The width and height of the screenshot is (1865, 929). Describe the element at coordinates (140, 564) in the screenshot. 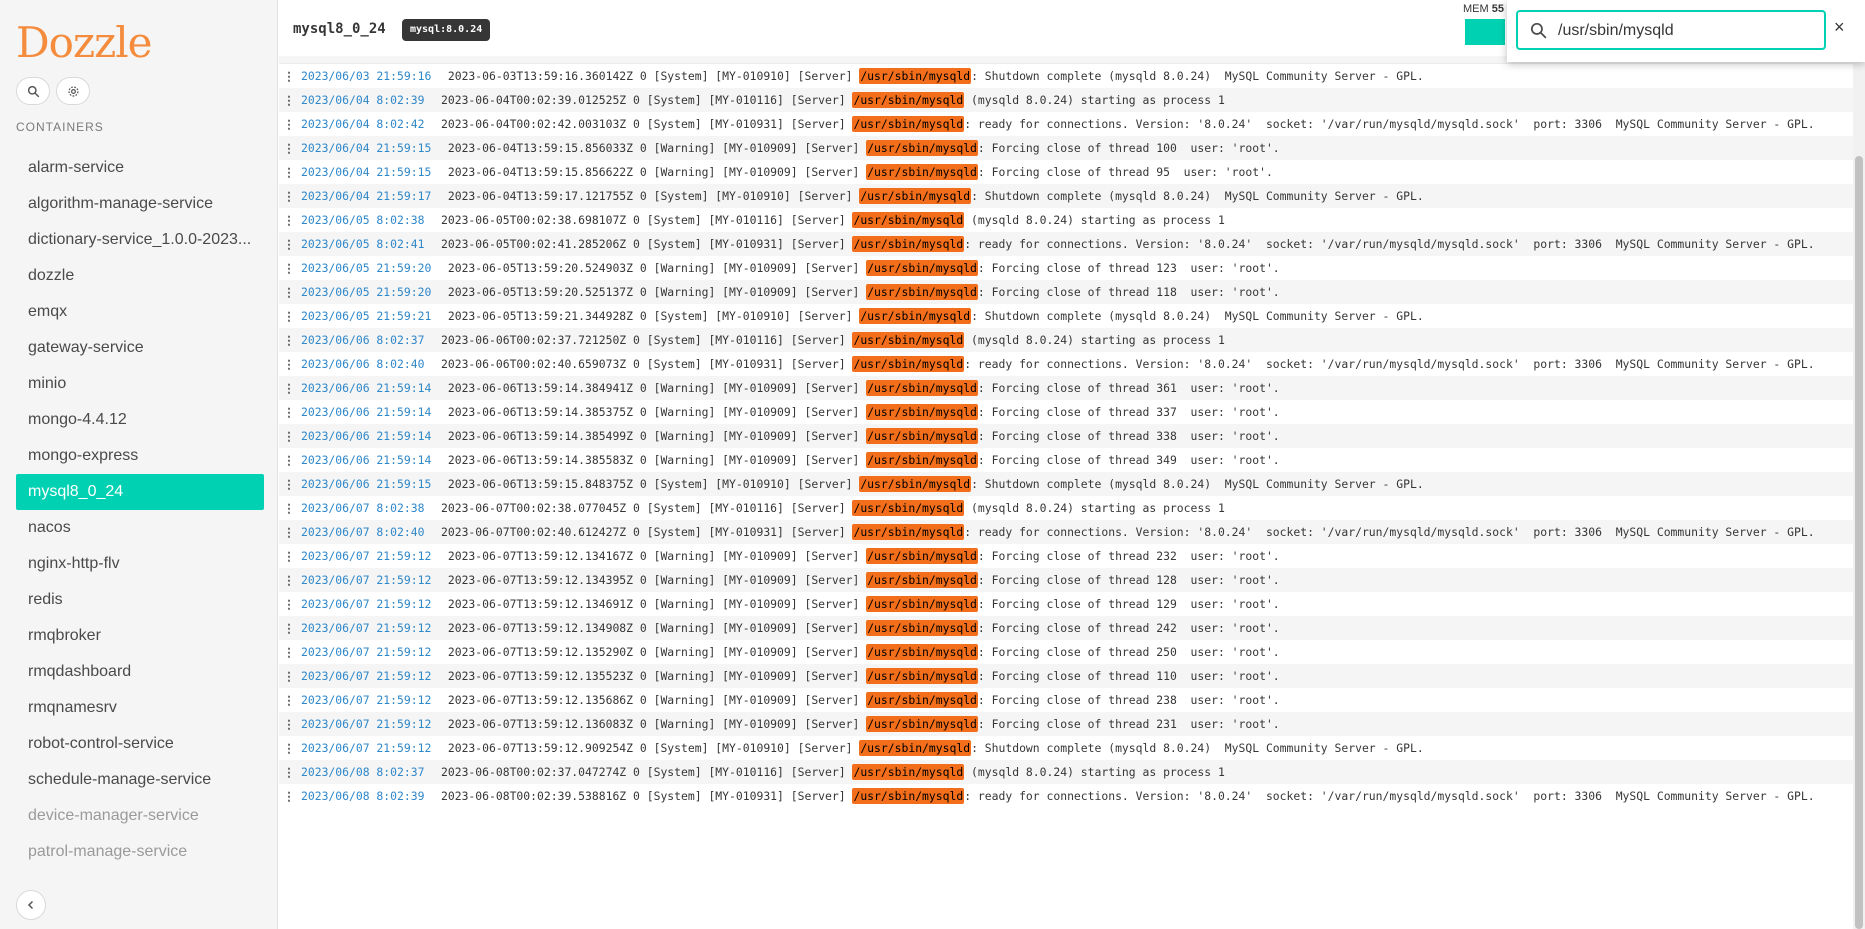

I see `sidebar-item-nginx-http-flv: nginx-http-flv` at that location.